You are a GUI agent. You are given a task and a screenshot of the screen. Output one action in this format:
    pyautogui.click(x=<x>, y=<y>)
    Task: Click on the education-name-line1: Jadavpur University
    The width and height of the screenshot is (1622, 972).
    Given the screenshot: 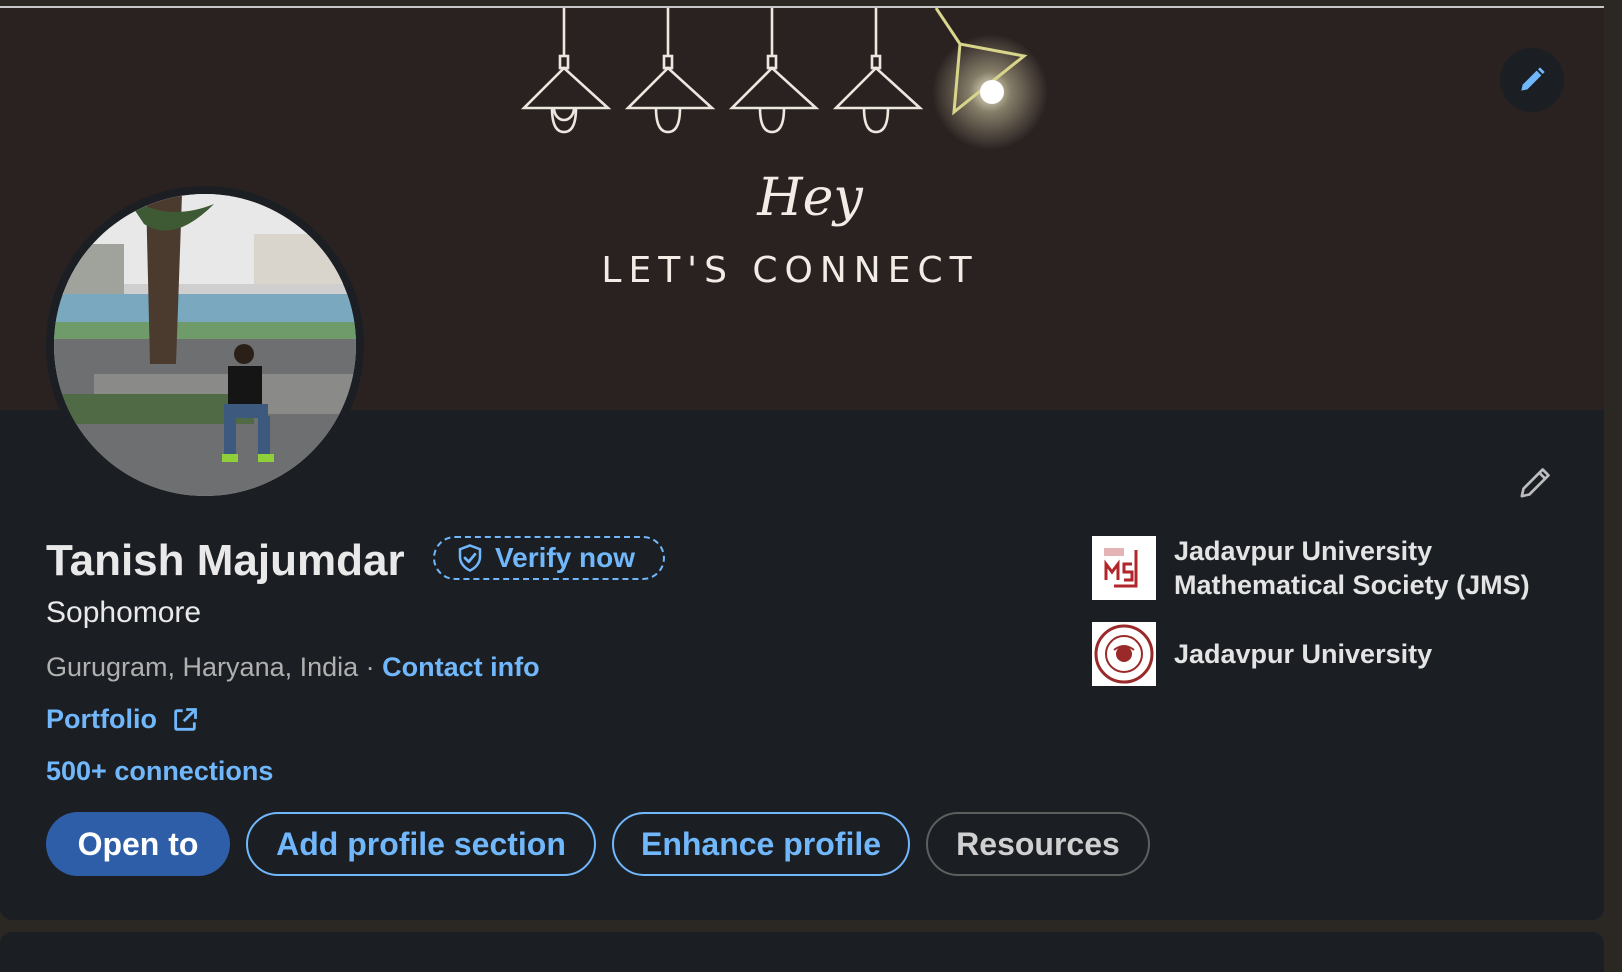 What is the action you would take?
    pyautogui.click(x=1303, y=551)
    